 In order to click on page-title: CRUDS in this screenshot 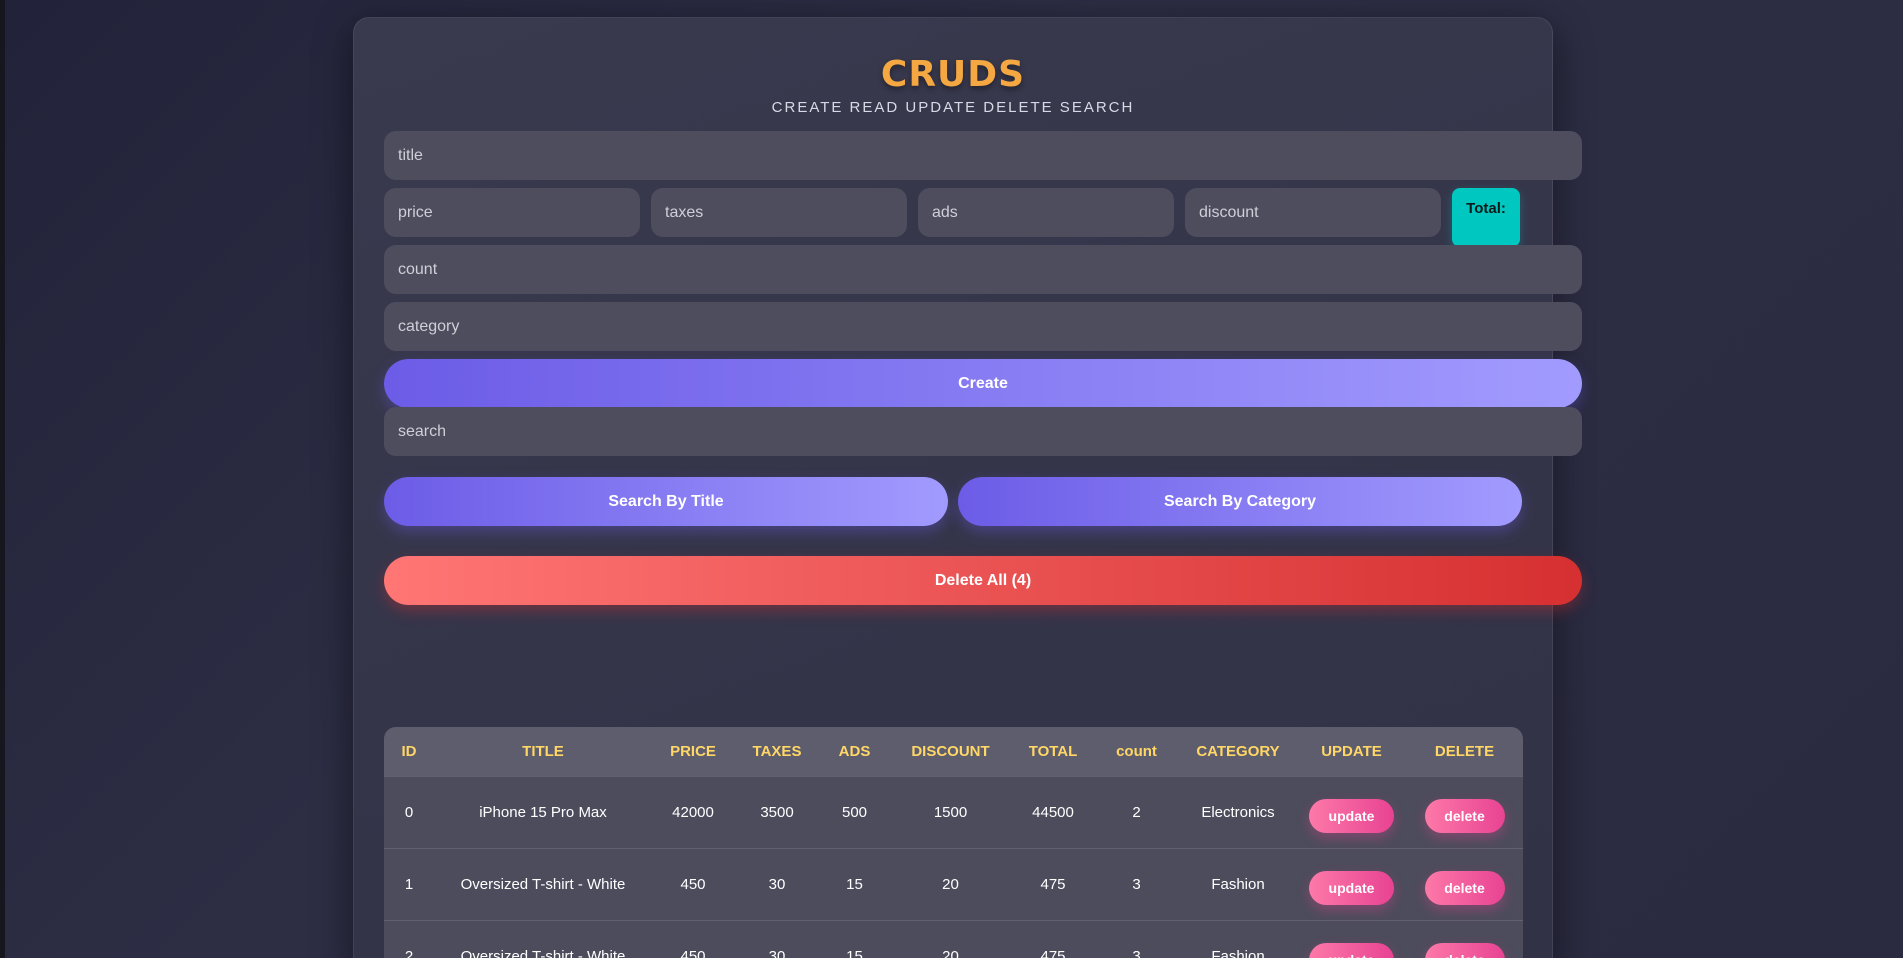, I will do `click(953, 74)`.